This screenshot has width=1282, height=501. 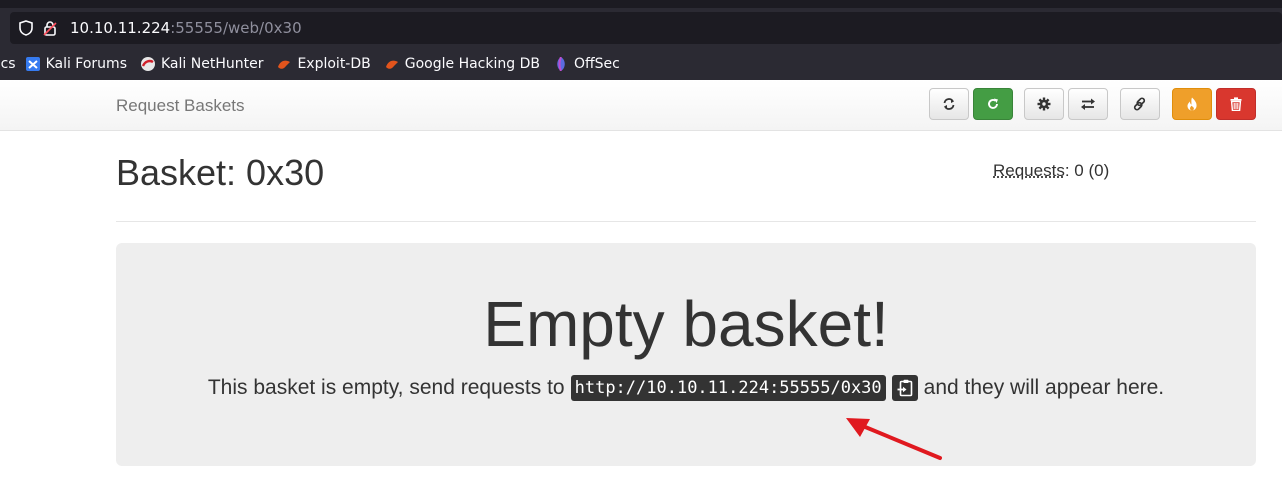 I want to click on link-icon, so click(x=1139, y=104).